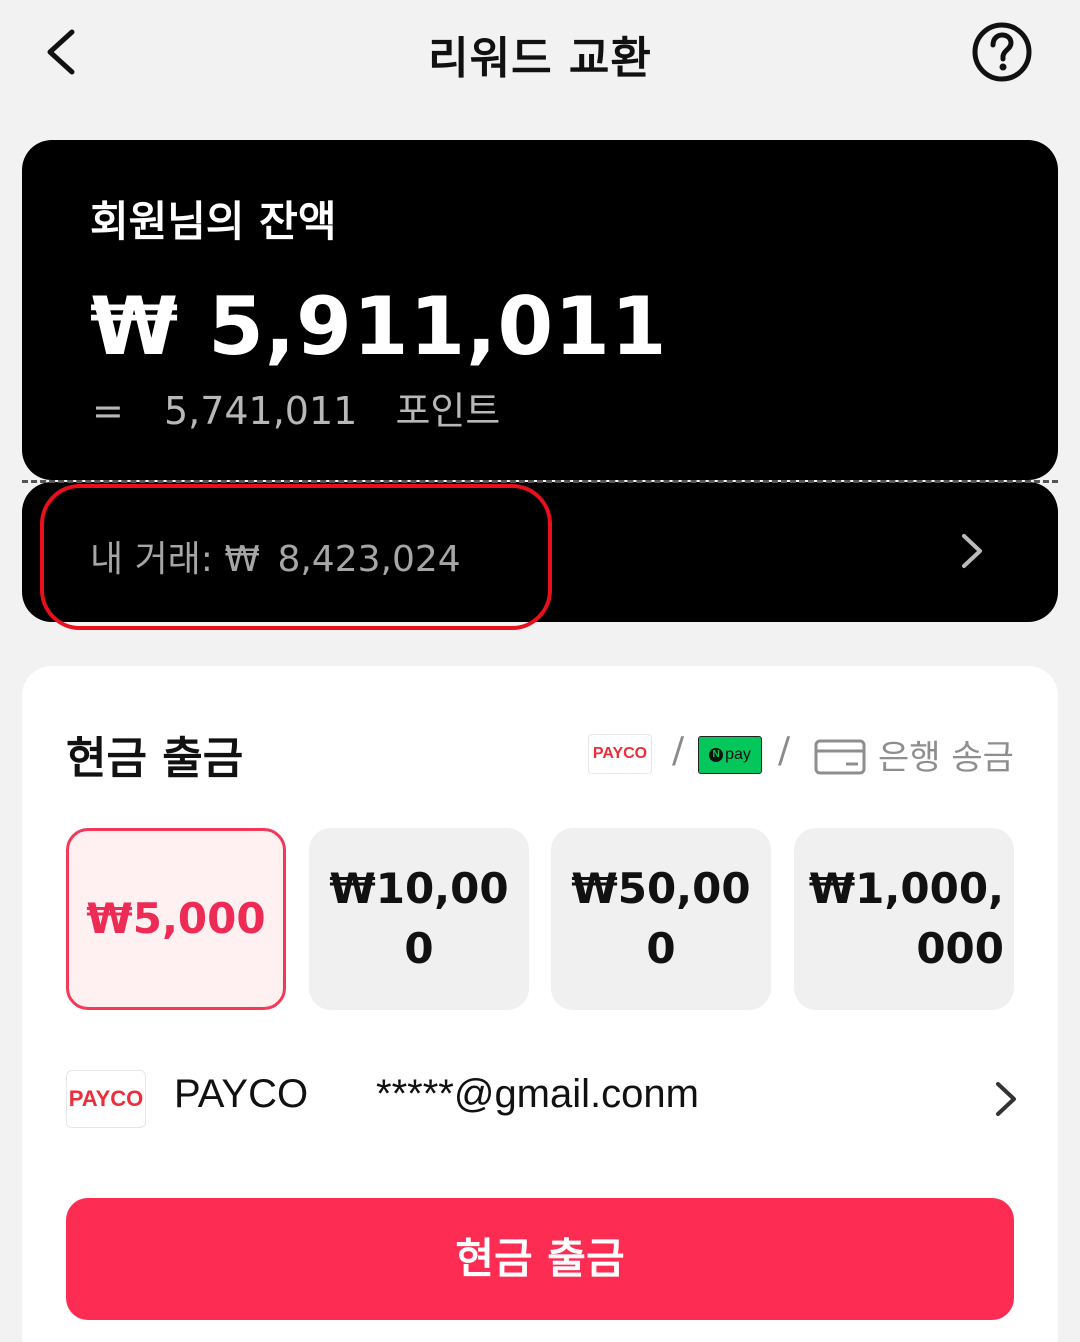 The width and height of the screenshot is (1080, 1342). What do you see at coordinates (296, 557) in the screenshot?
I see `highlight-annotation` at bounding box center [296, 557].